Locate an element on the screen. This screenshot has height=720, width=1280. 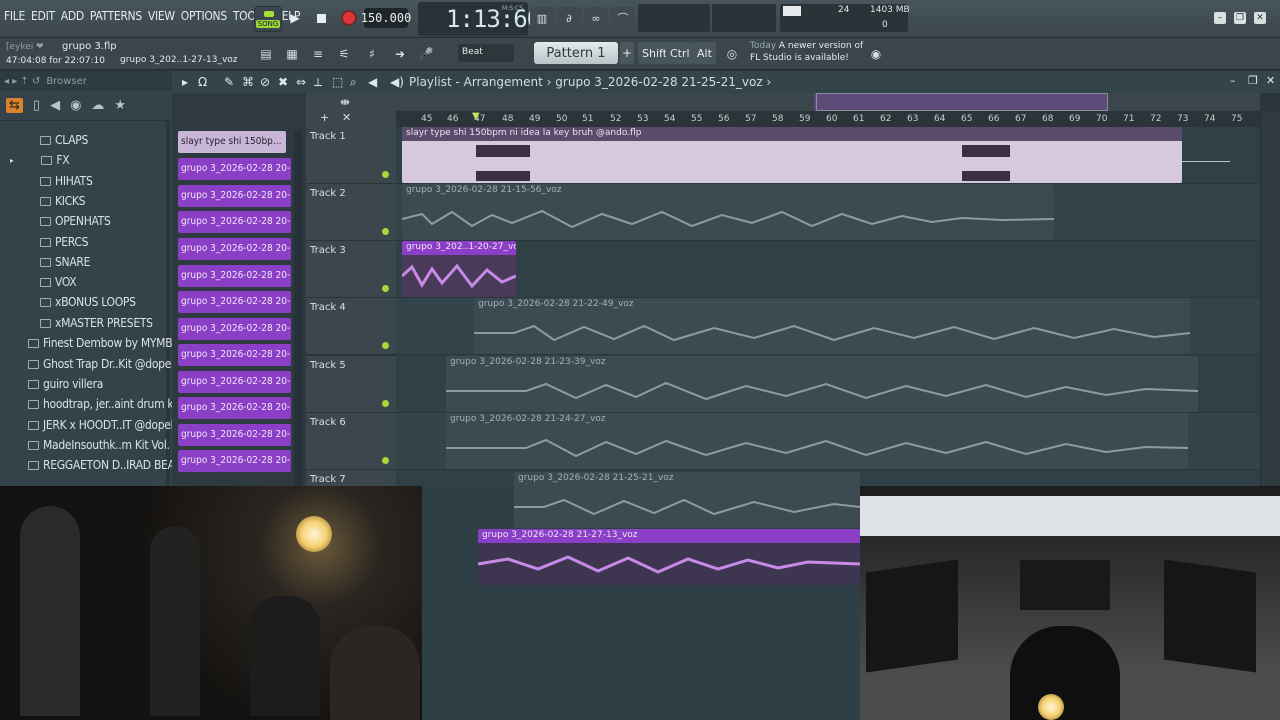
master-volume-panel is located at coordinates (744, 18).